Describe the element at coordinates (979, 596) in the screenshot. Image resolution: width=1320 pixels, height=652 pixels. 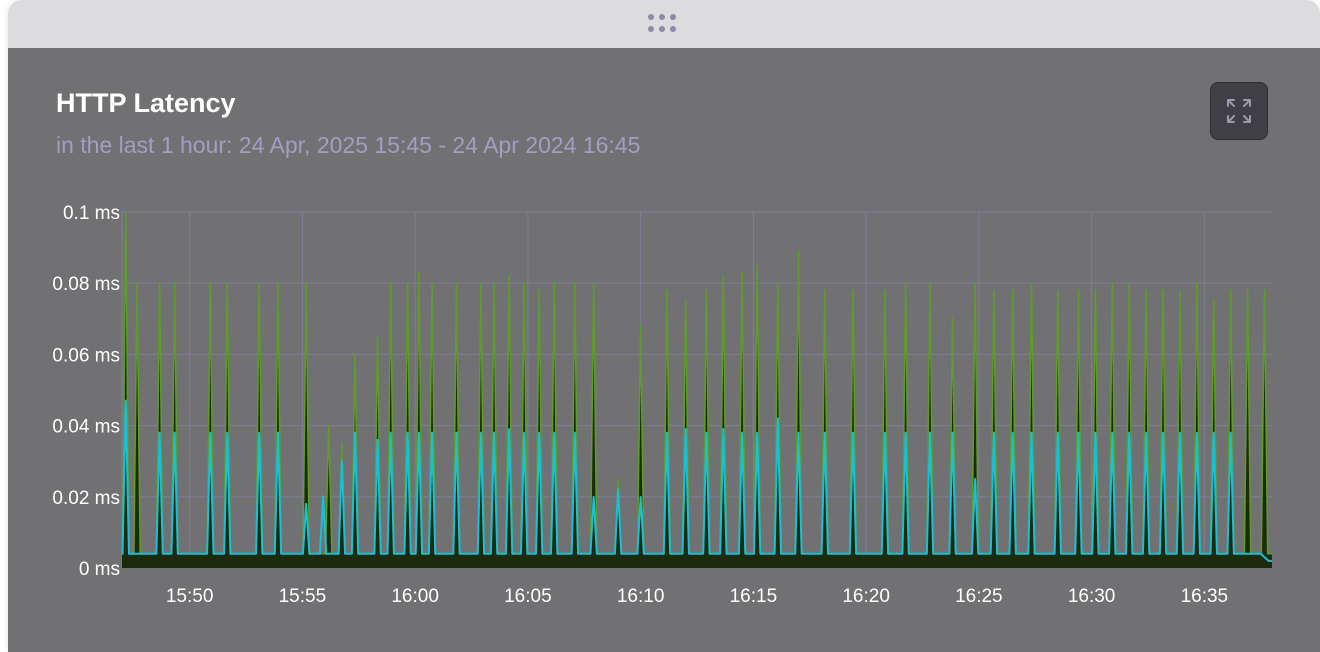
I see `x-tick-label: 16:25` at that location.